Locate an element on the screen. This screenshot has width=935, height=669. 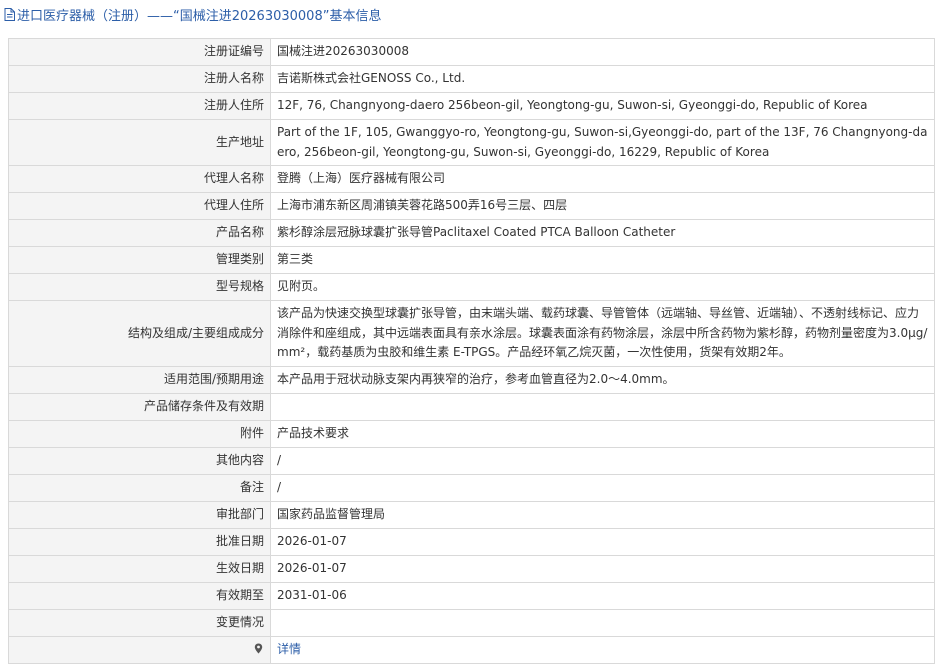
info-row: 注册人名称 吉诺斯株式会社GENOSS Co., Ltd. is located at coordinates (471, 79).